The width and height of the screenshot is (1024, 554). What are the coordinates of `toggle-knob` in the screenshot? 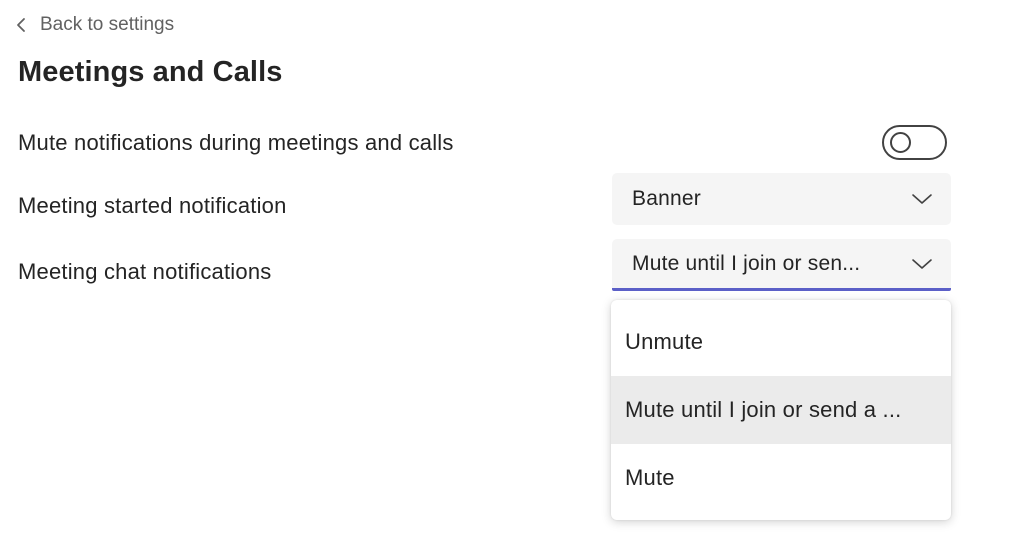 It's located at (900, 142).